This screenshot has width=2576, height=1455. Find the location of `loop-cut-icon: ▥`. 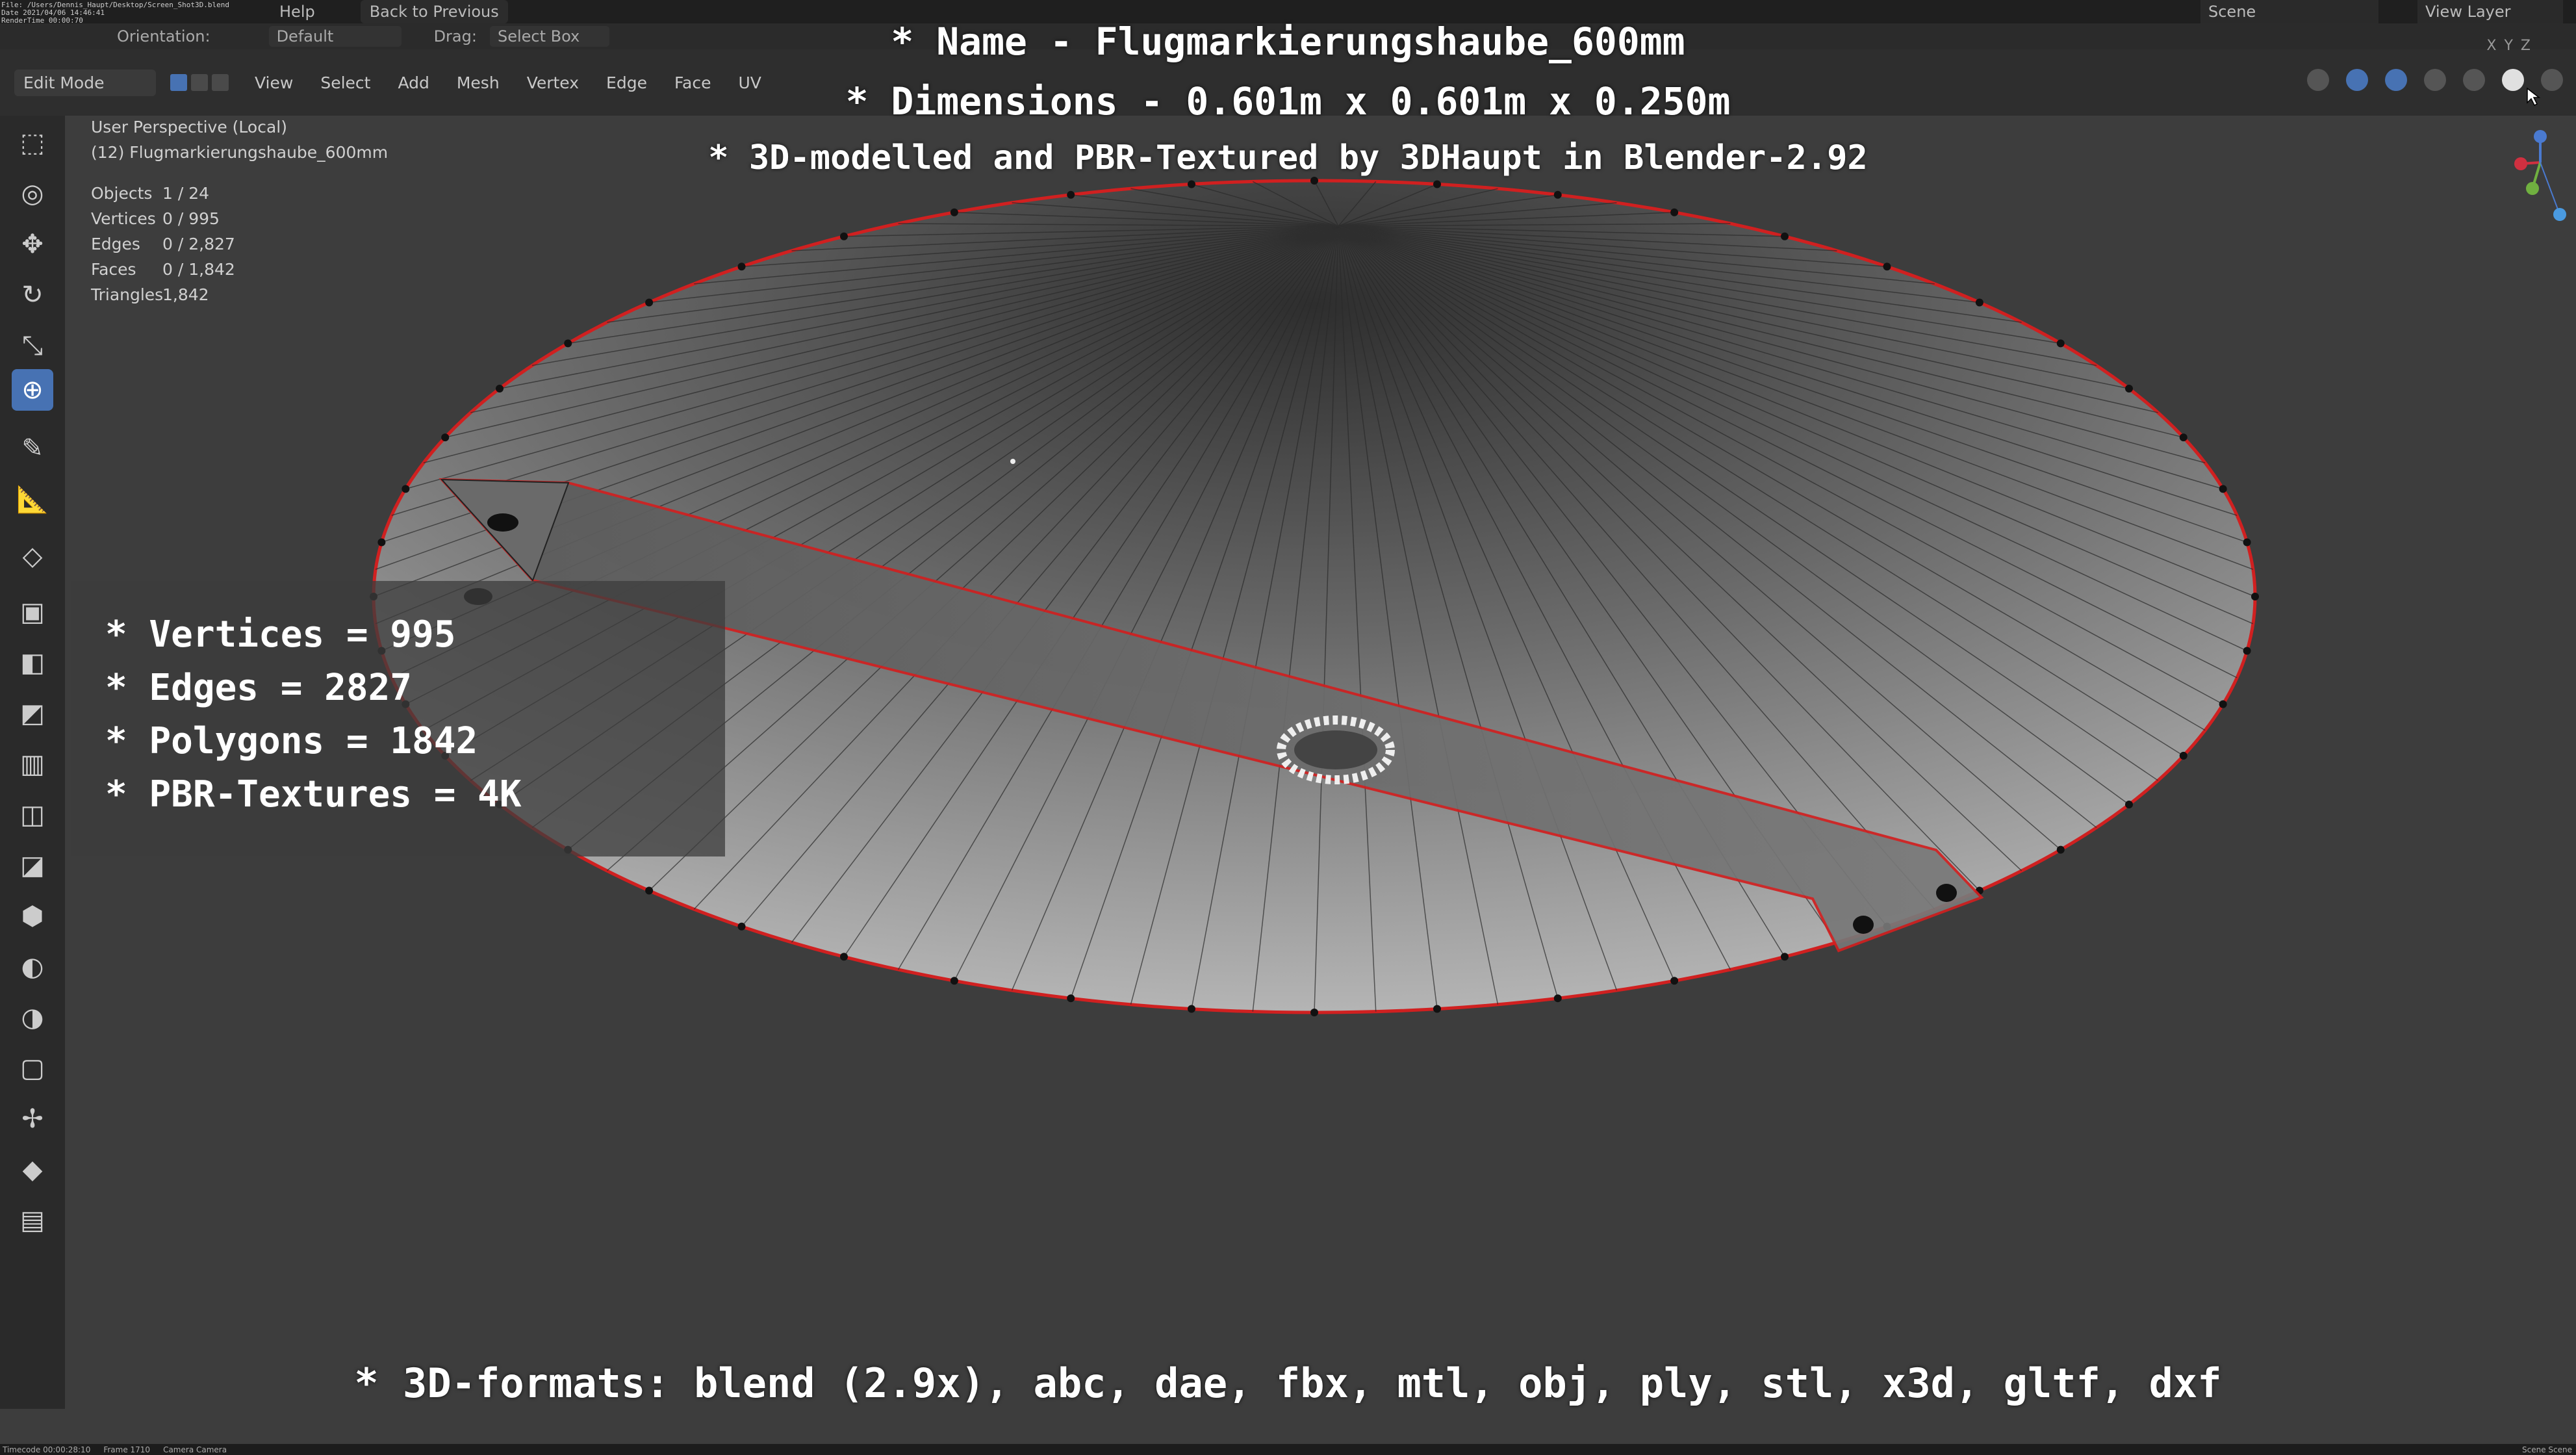

loop-cut-icon: ▥ is located at coordinates (32, 764).